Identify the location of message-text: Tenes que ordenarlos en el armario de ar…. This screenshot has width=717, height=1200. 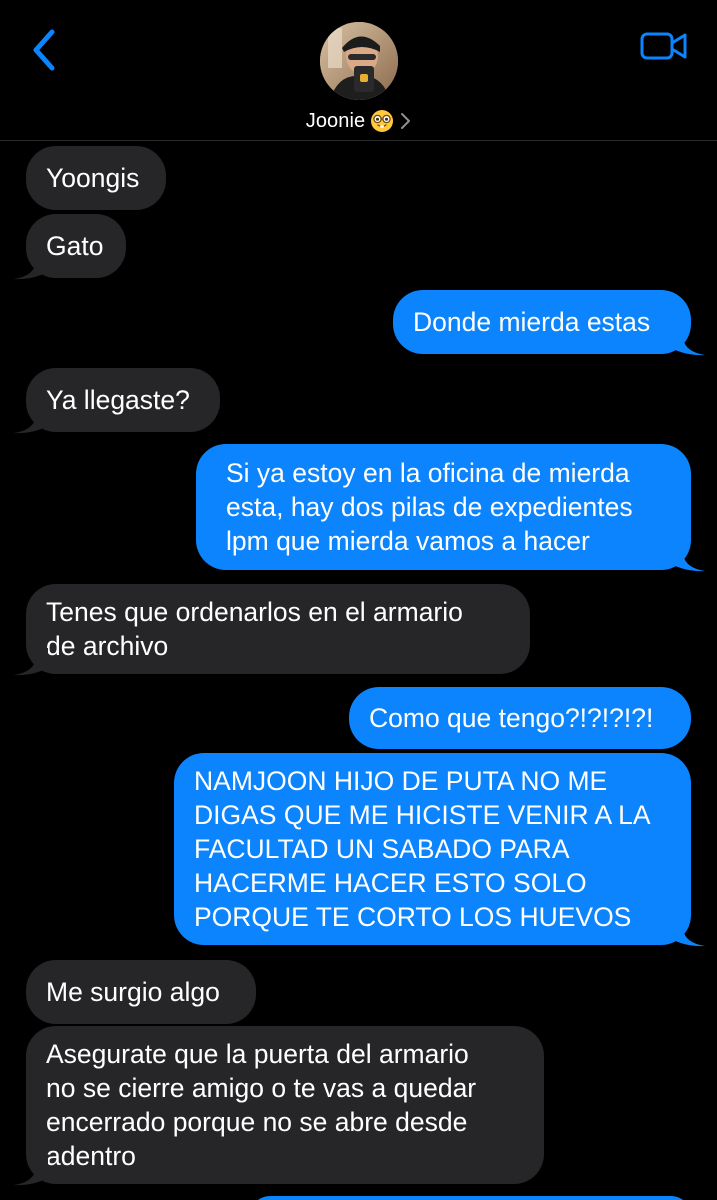
(254, 629).